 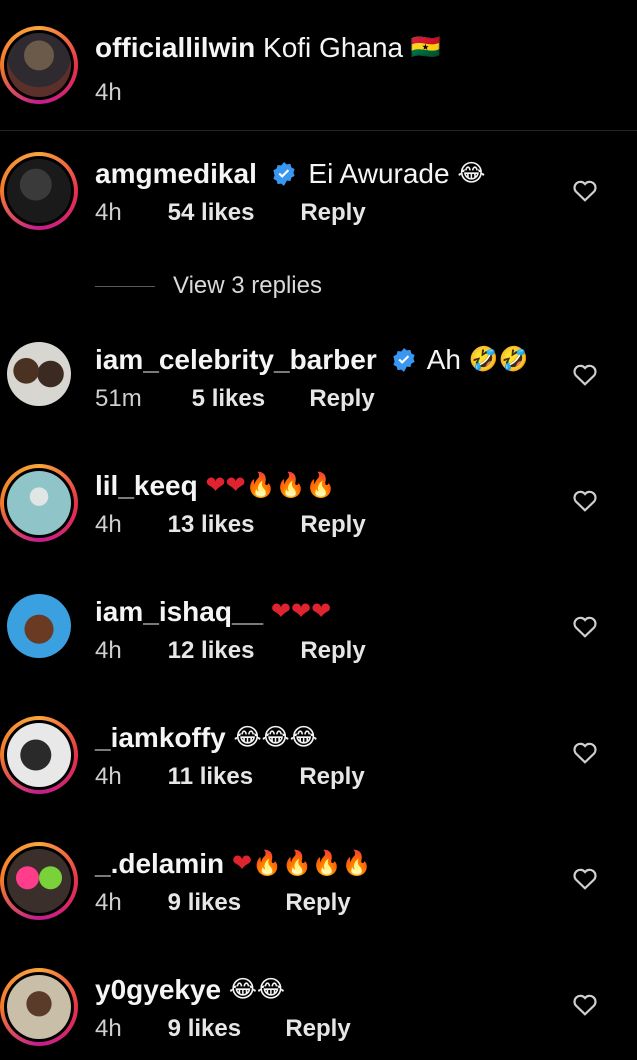 What do you see at coordinates (146, 485) in the screenshot?
I see `comment-username: lil_keeq` at bounding box center [146, 485].